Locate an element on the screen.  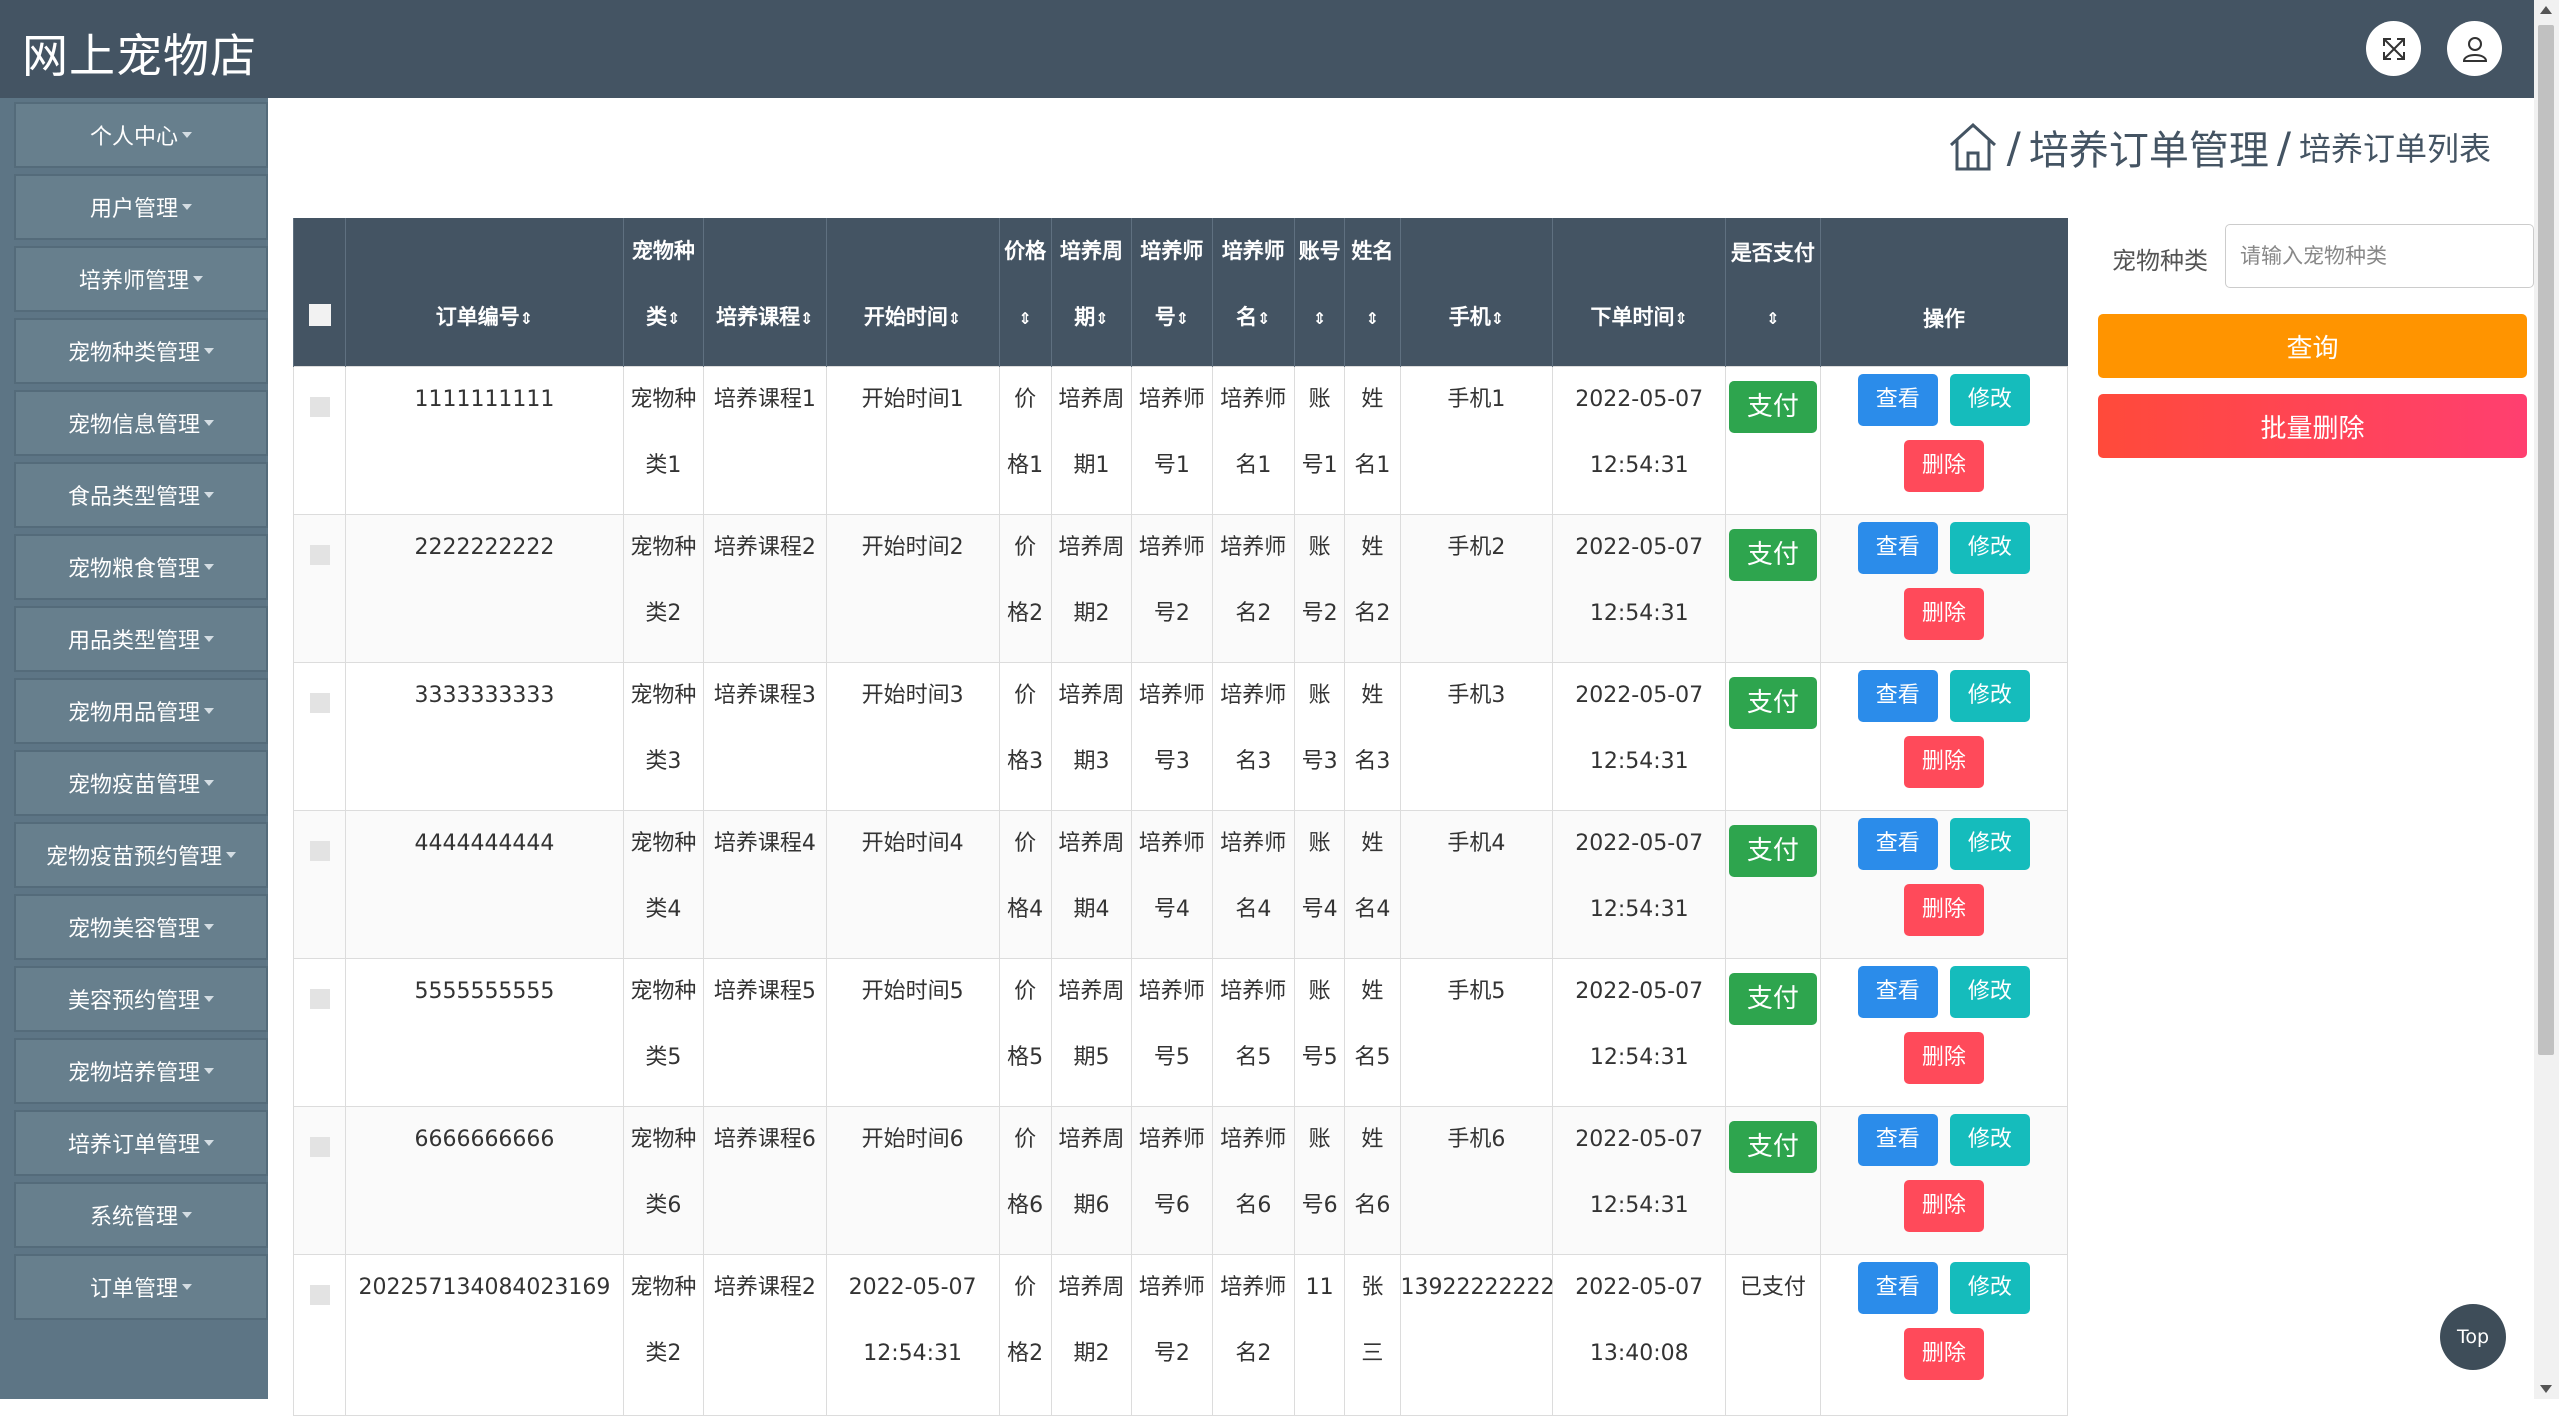
breadcrumb: / 培养订单管理 / 培养订单列表 is located at coordinates (2219, 147).